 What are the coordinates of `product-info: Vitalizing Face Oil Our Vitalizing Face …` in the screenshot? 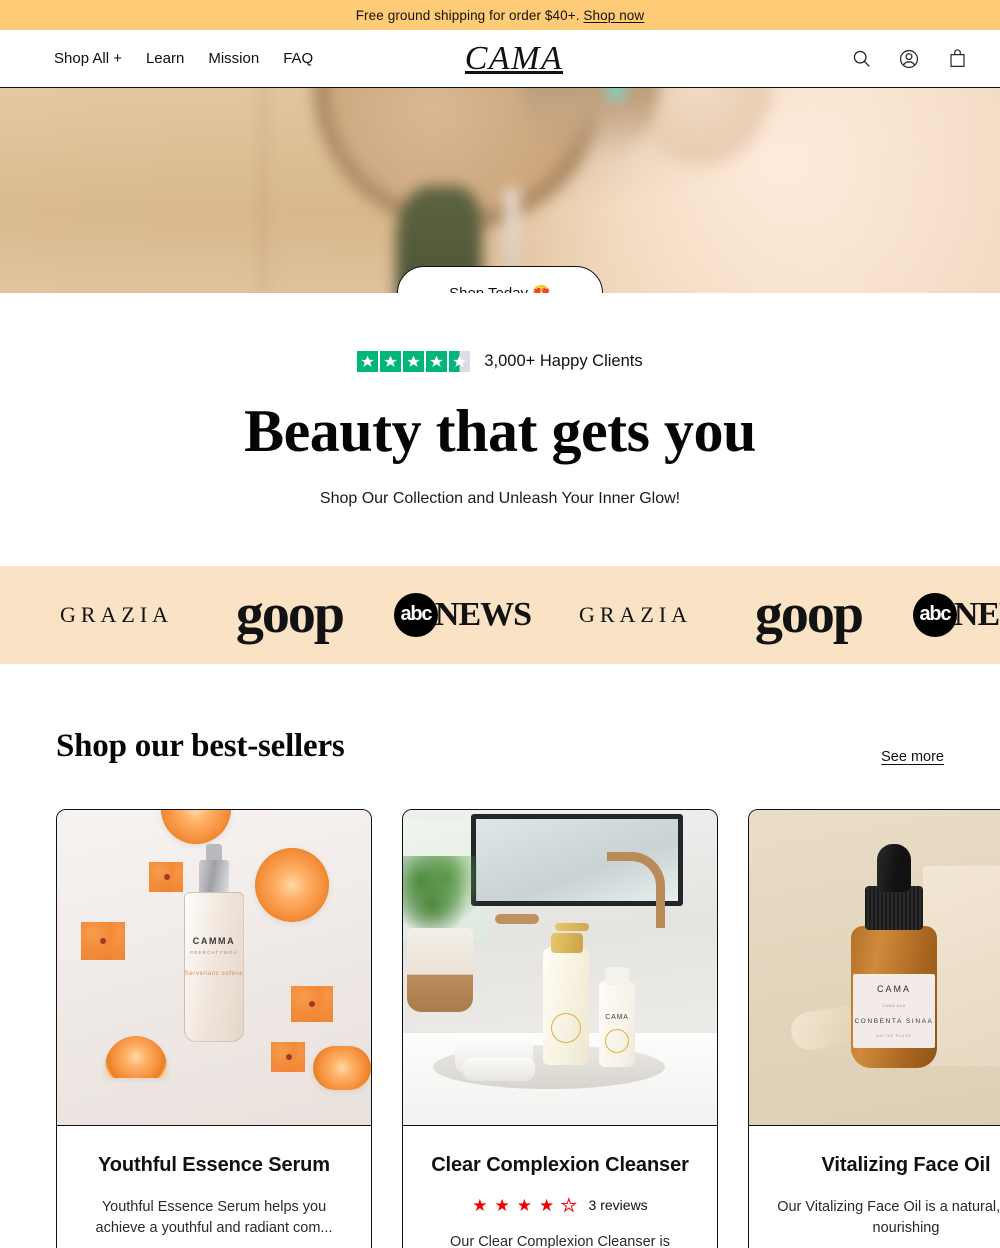 It's located at (874, 1187).